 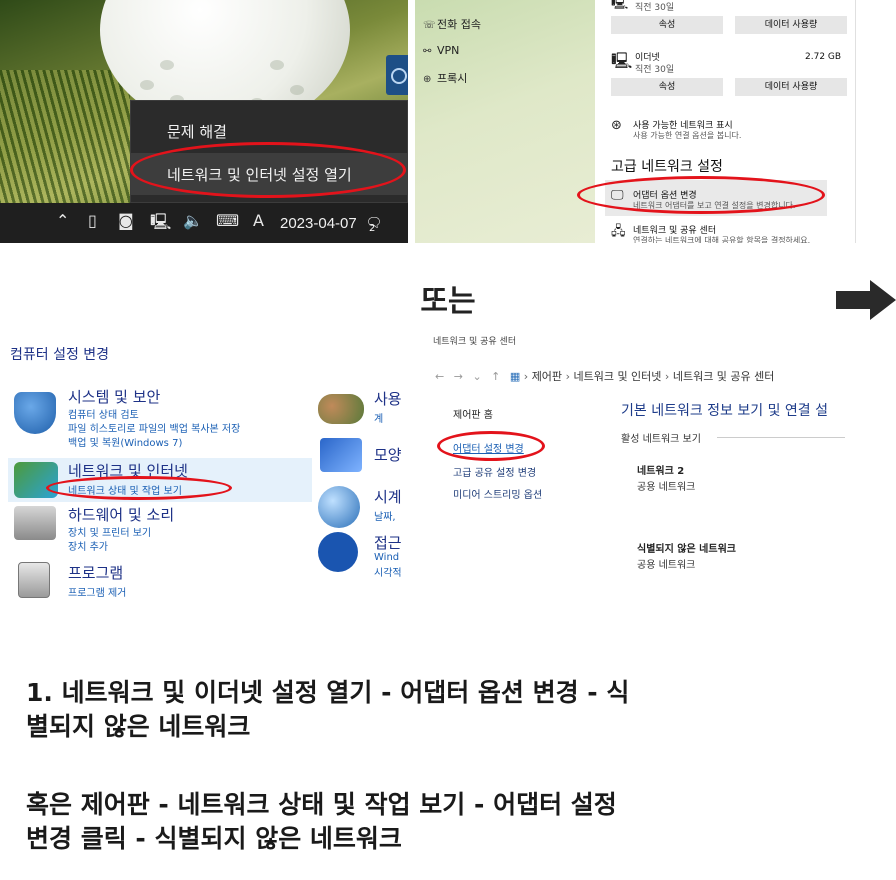 I want to click on usage-period: 직전 30일, so click(x=655, y=8).